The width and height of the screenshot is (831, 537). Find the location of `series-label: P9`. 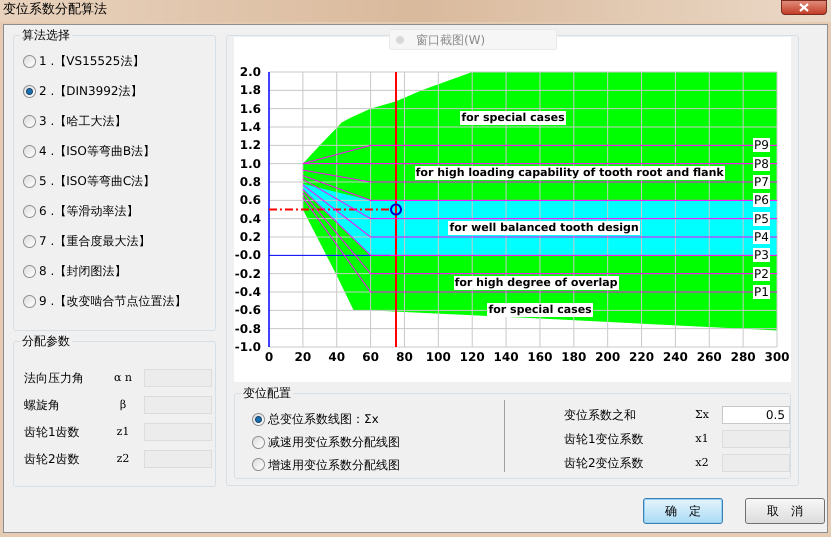

series-label: P9 is located at coordinates (761, 145).